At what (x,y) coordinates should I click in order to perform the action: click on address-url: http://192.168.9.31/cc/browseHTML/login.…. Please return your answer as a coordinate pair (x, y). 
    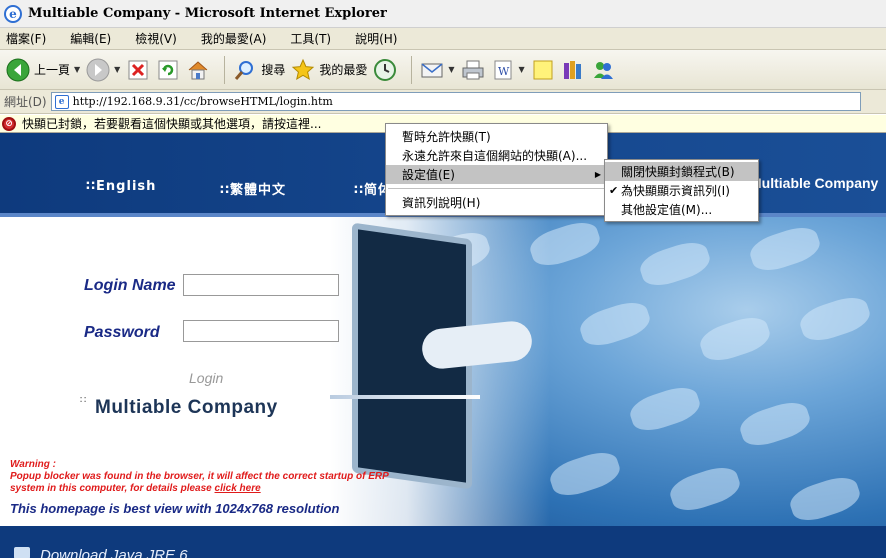
    Looking at the image, I should click on (202, 101).